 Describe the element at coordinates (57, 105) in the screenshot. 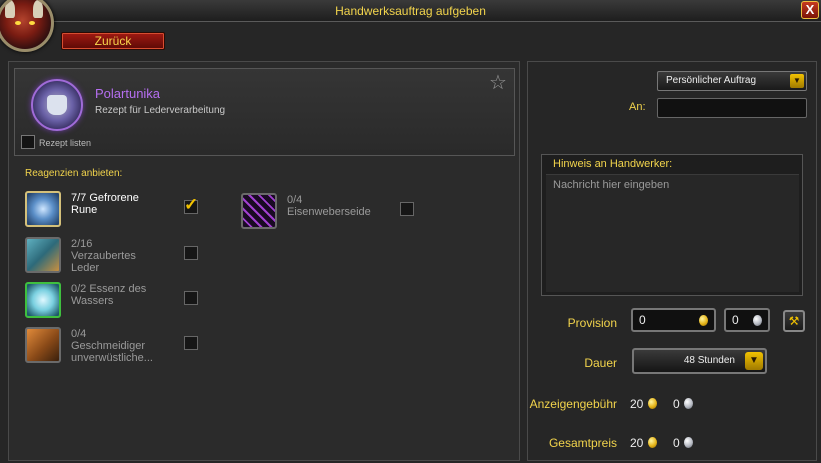

I see `polar-tunic-icon` at that location.